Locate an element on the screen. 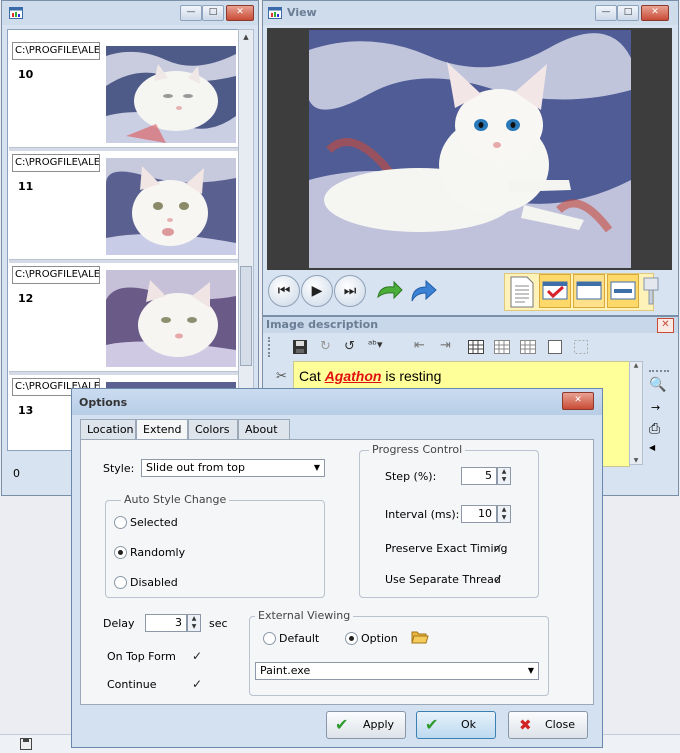 This screenshot has width=680, height=753. scissors-icon: ✂ is located at coordinates (281, 376).